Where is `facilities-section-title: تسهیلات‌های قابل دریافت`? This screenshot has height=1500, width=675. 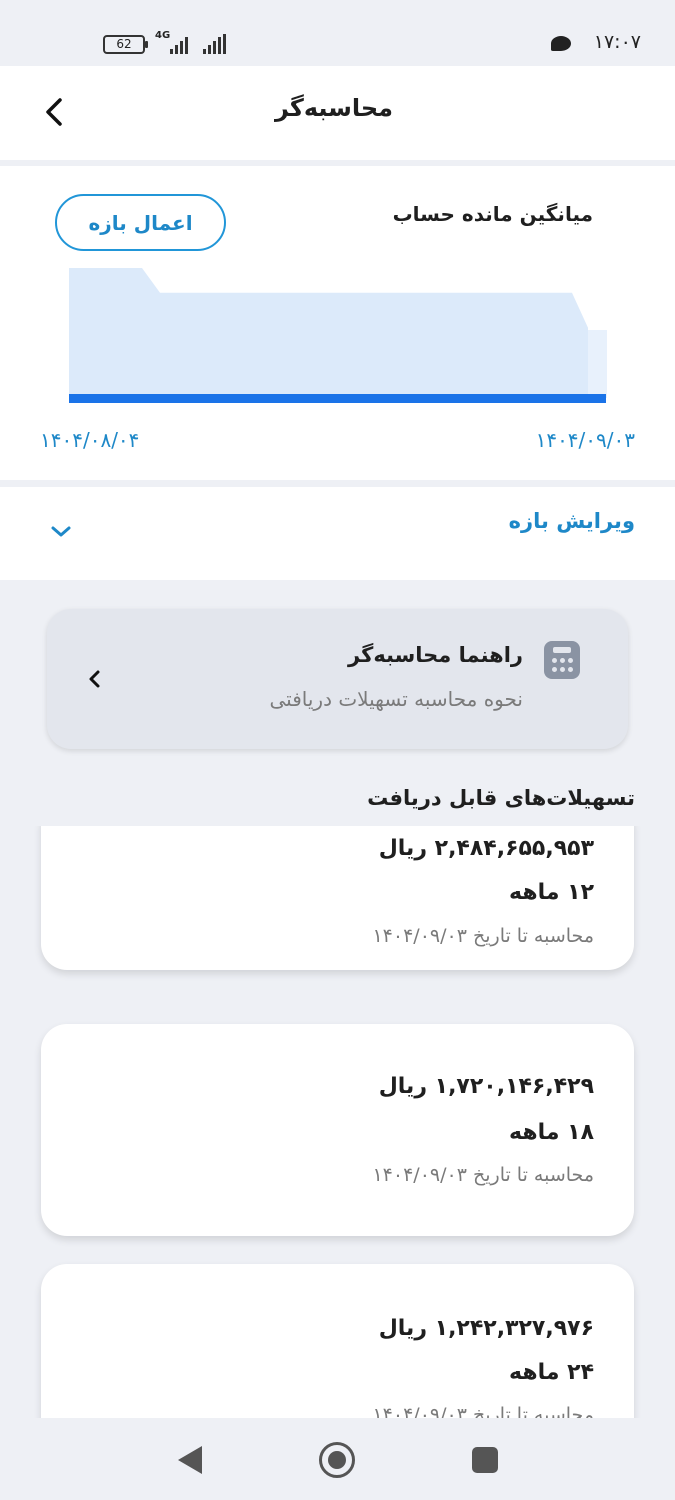
facilities-section-title: تسهیلات‌های قابل دریافت is located at coordinates (501, 798).